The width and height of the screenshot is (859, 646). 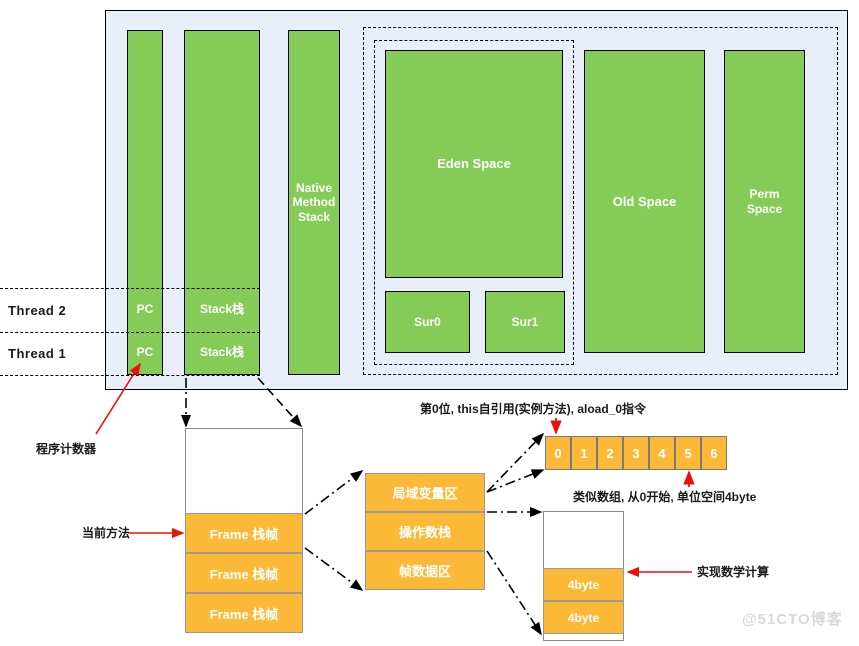 What do you see at coordinates (584, 453) in the screenshot?
I see `local-var-slot-1: 1` at bounding box center [584, 453].